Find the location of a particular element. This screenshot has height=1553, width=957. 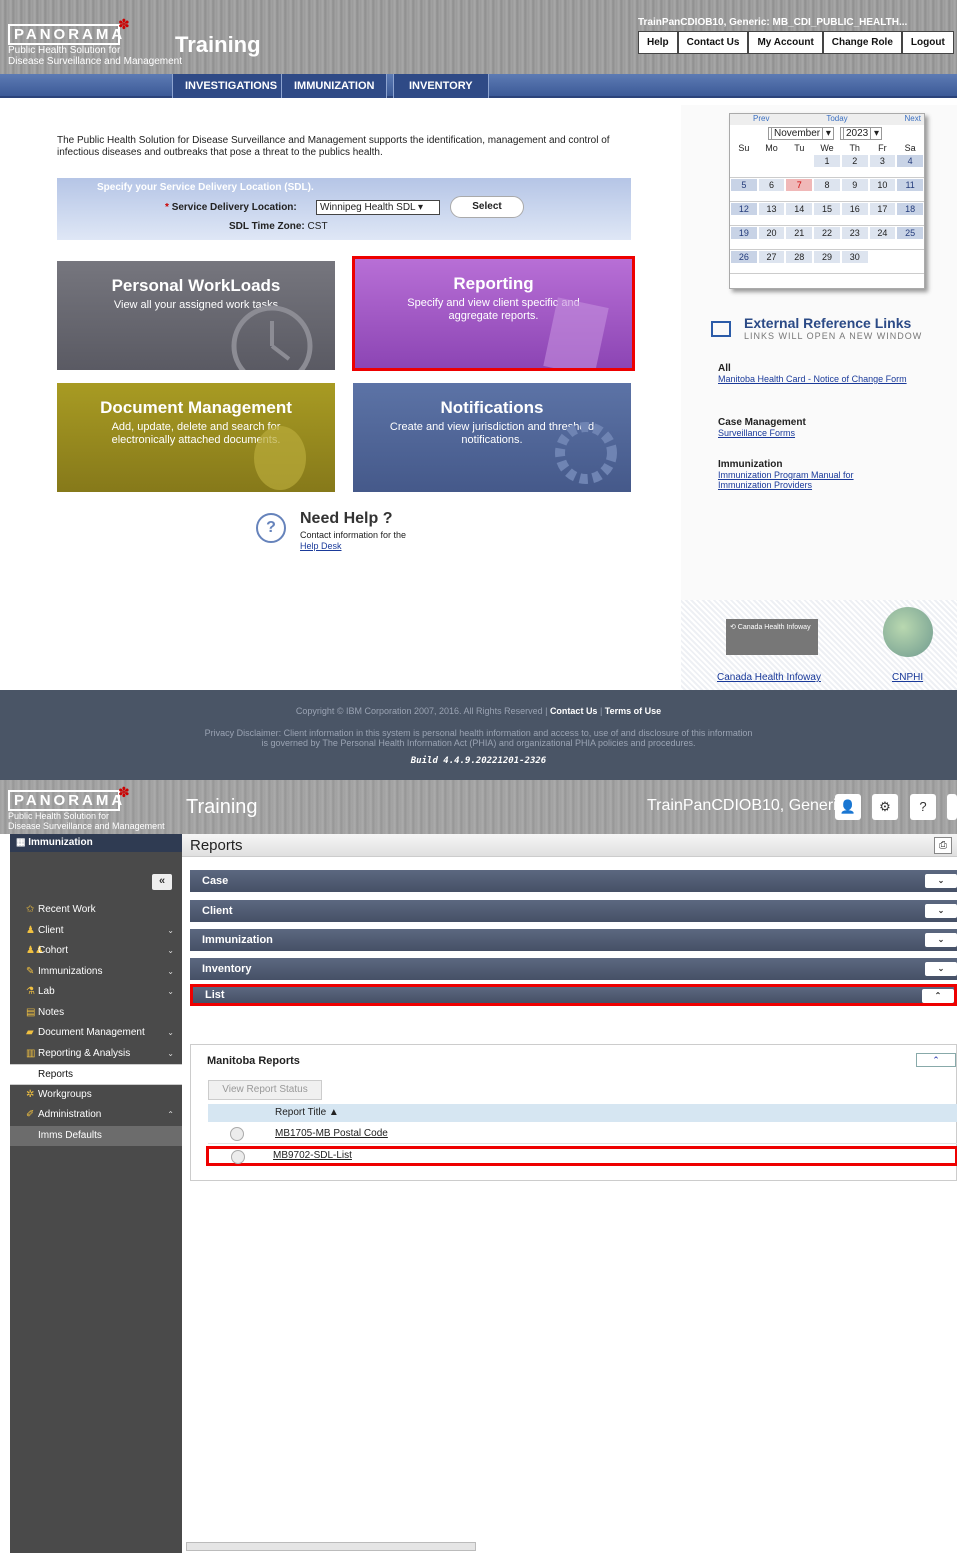

calendar-day: 17 is located at coordinates (882, 214).